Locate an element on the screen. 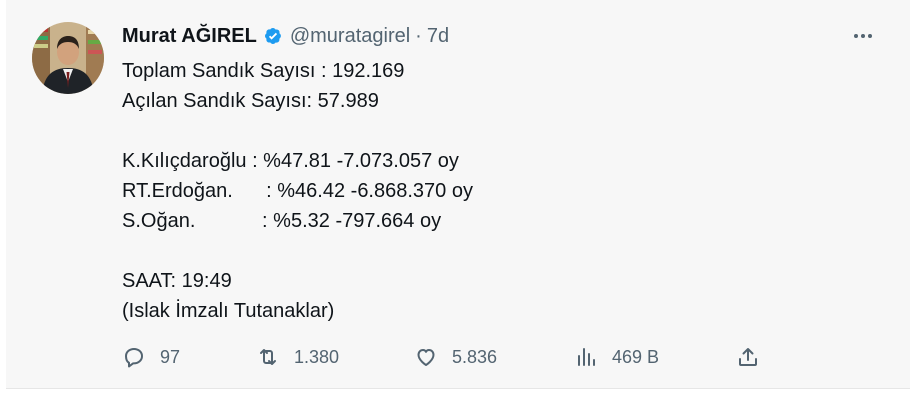 The width and height of the screenshot is (922, 400). like-button: 5.836 is located at coordinates (455, 357).